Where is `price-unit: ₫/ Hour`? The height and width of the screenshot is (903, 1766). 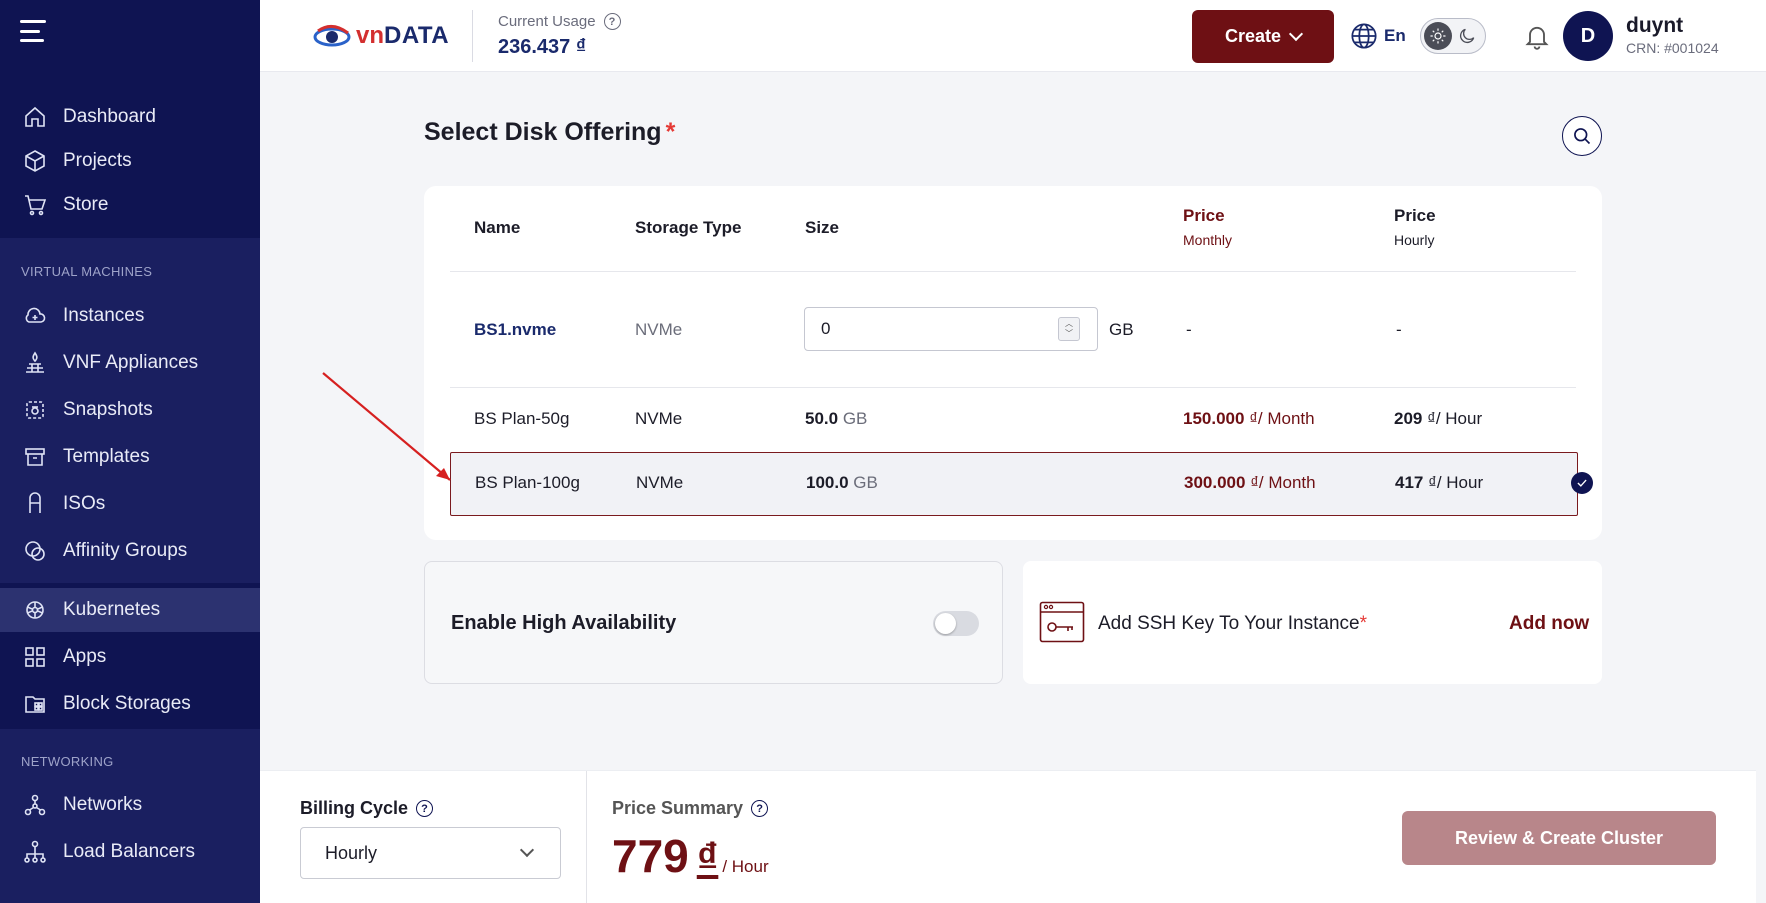 price-unit: ₫/ Hour is located at coordinates (1456, 482).